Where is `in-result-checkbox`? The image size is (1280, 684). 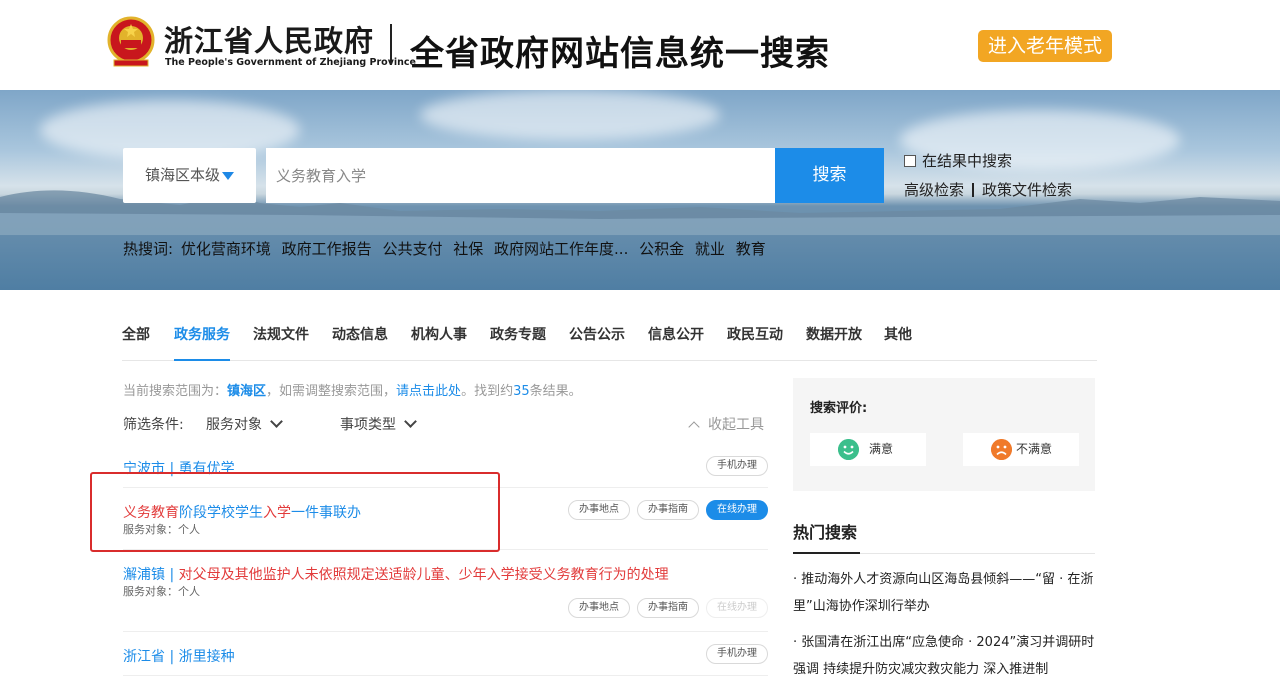 in-result-checkbox is located at coordinates (910, 161).